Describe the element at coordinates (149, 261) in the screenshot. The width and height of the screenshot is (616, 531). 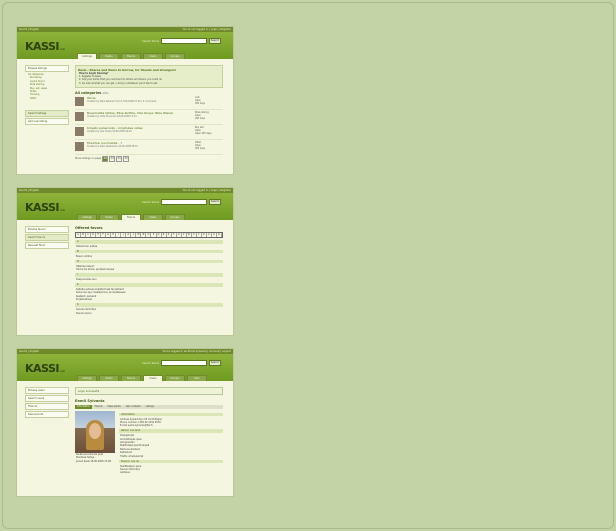
I see `letter-heading: H` at that location.